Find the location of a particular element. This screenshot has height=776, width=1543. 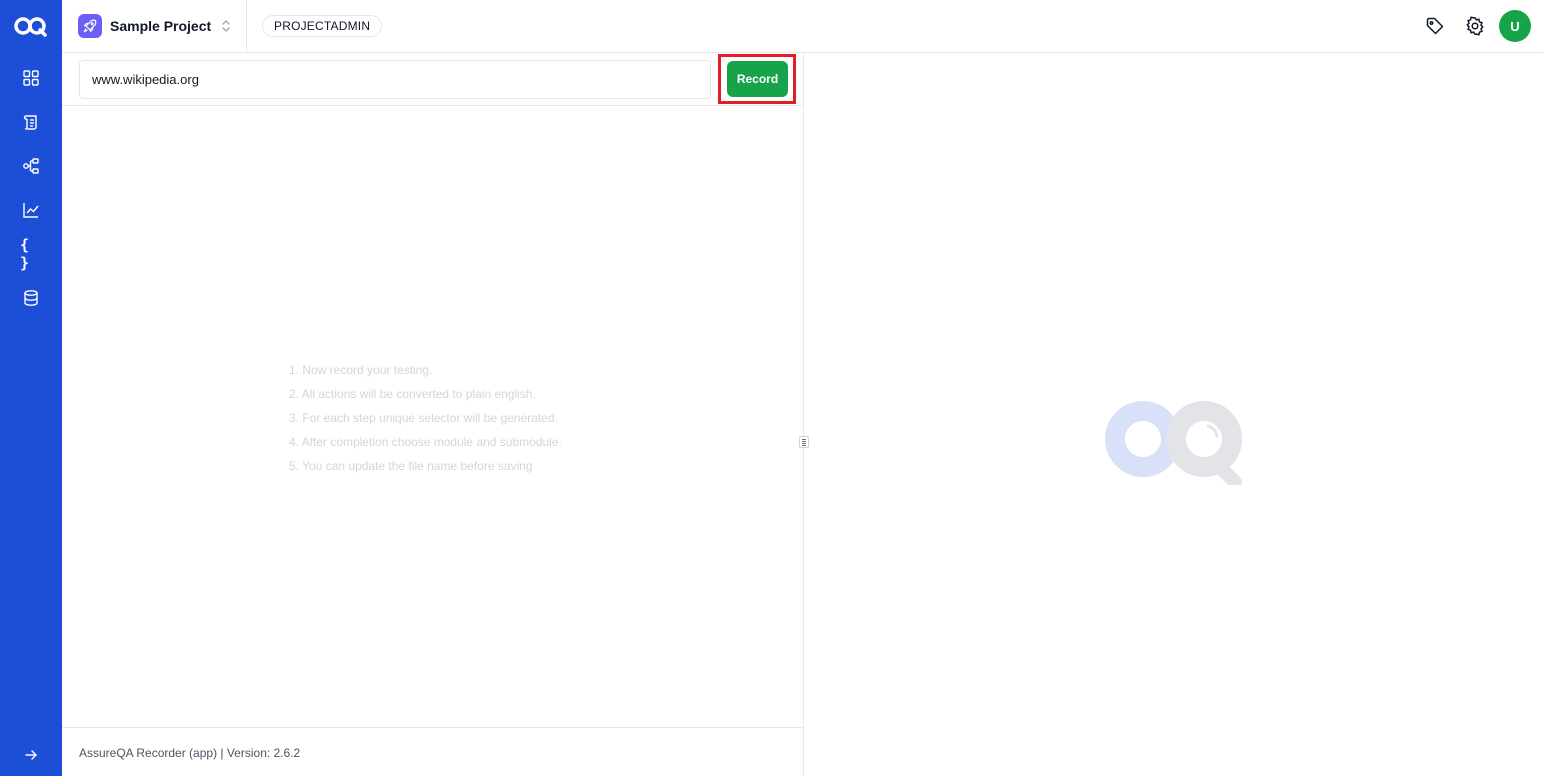

dashboard-grid-icon is located at coordinates (31, 78).